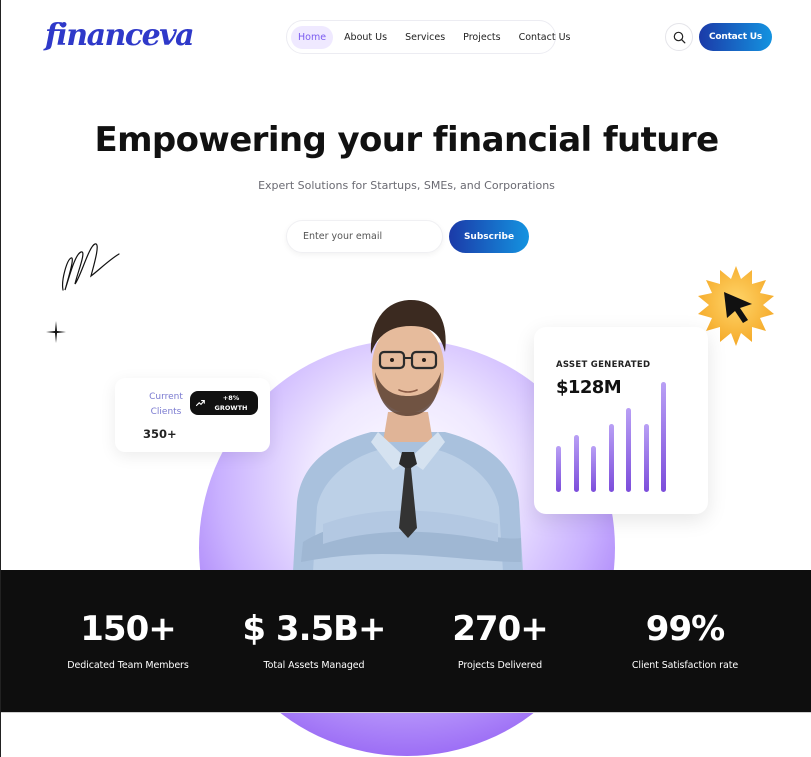 This screenshot has width=811, height=757. What do you see at coordinates (128, 665) in the screenshot?
I see `stat-label: Dedicated Team Members` at bounding box center [128, 665].